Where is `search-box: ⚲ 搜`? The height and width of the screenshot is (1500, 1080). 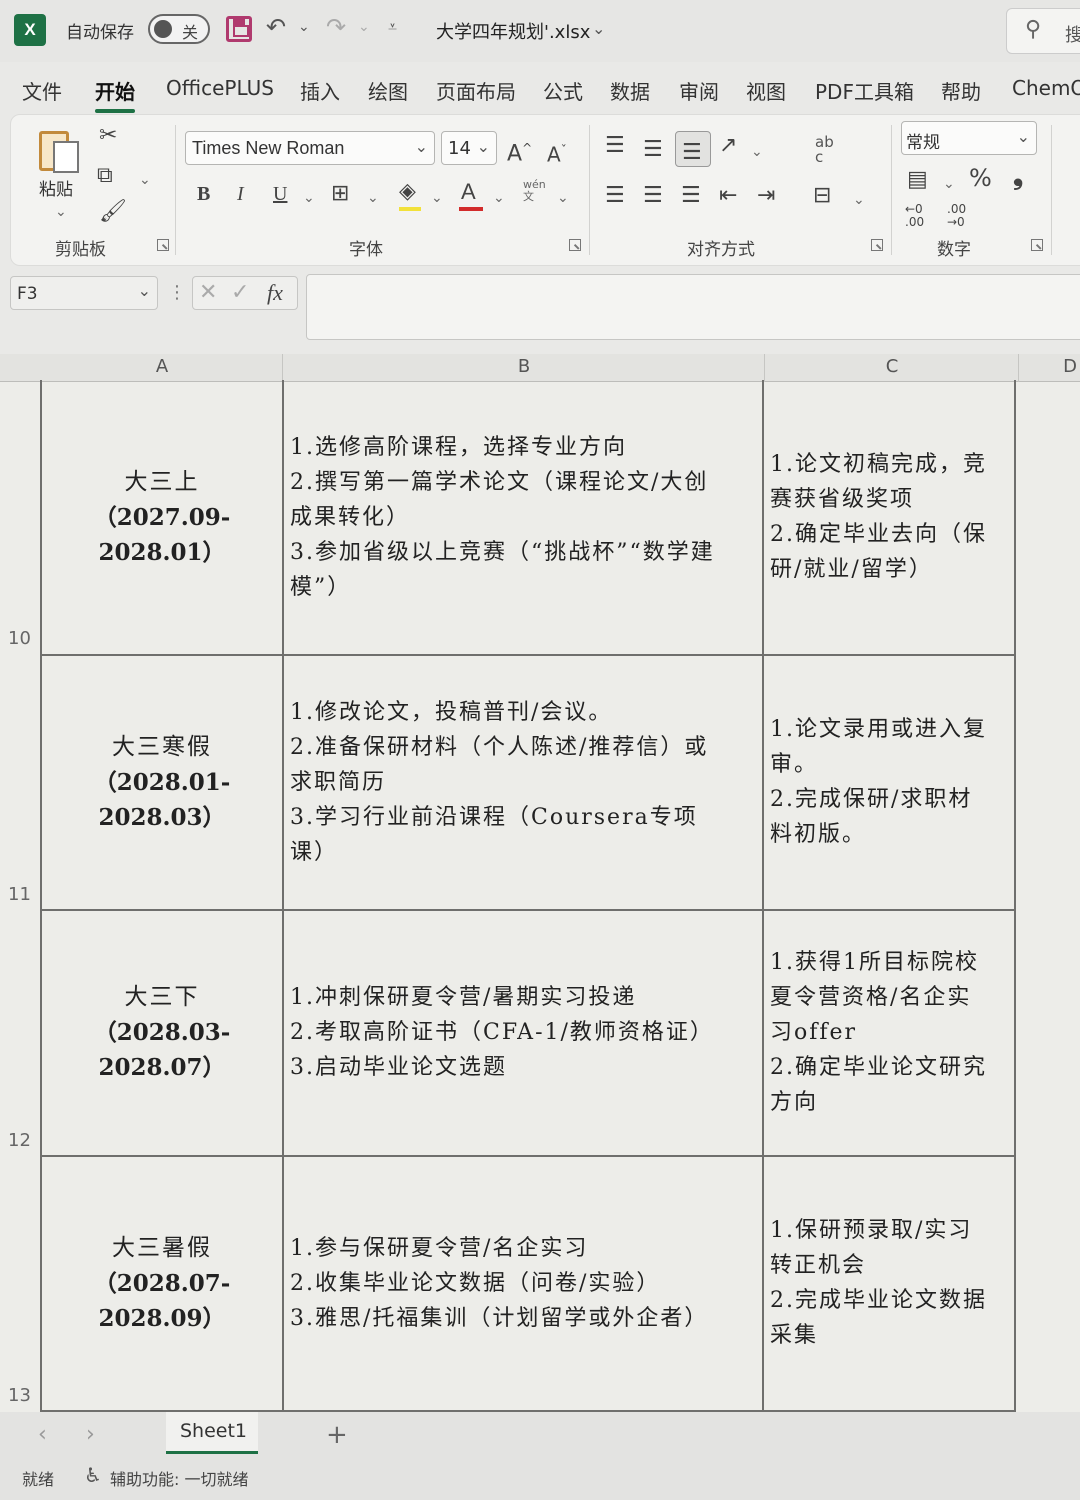 search-box: ⚲ 搜 is located at coordinates (1043, 31).